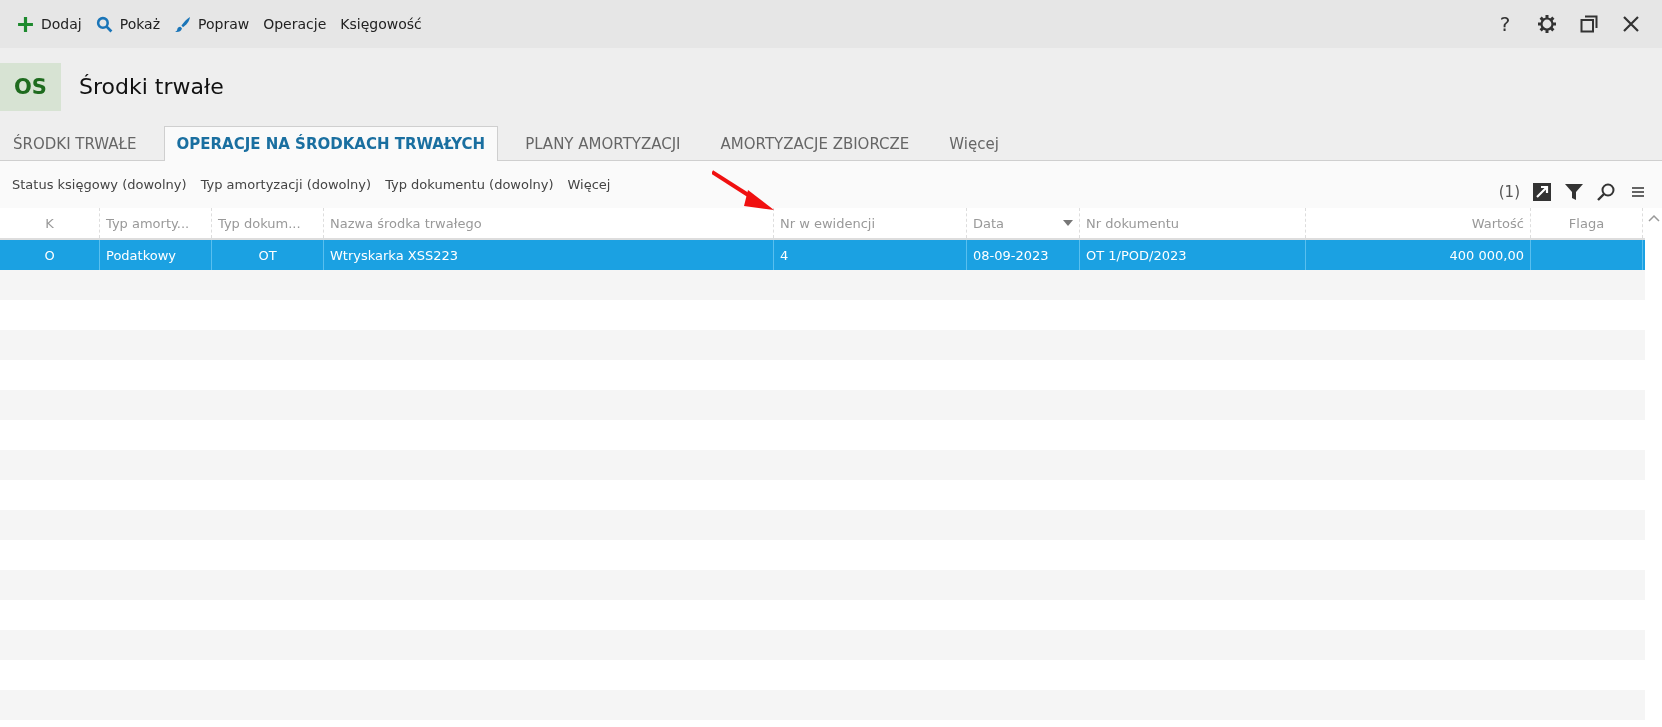  Describe the element at coordinates (295, 24) in the screenshot. I see `toolbar-button: Operacje` at that location.